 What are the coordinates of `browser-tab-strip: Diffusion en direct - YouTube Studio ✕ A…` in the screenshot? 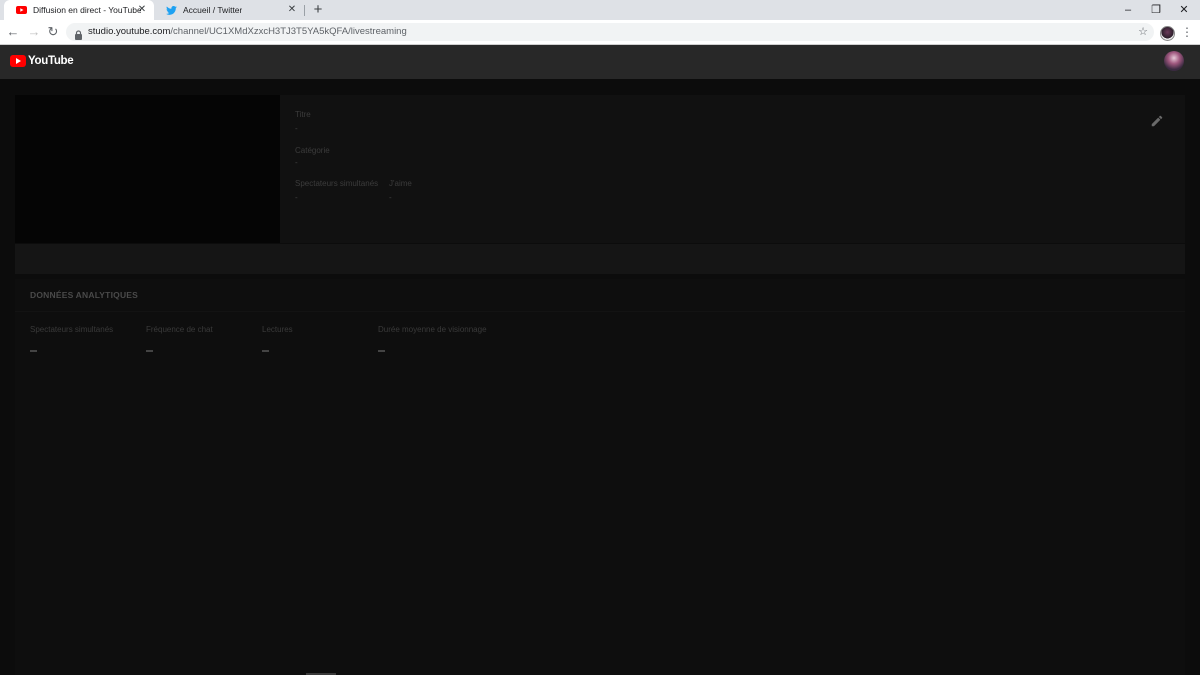 It's located at (600, 10).